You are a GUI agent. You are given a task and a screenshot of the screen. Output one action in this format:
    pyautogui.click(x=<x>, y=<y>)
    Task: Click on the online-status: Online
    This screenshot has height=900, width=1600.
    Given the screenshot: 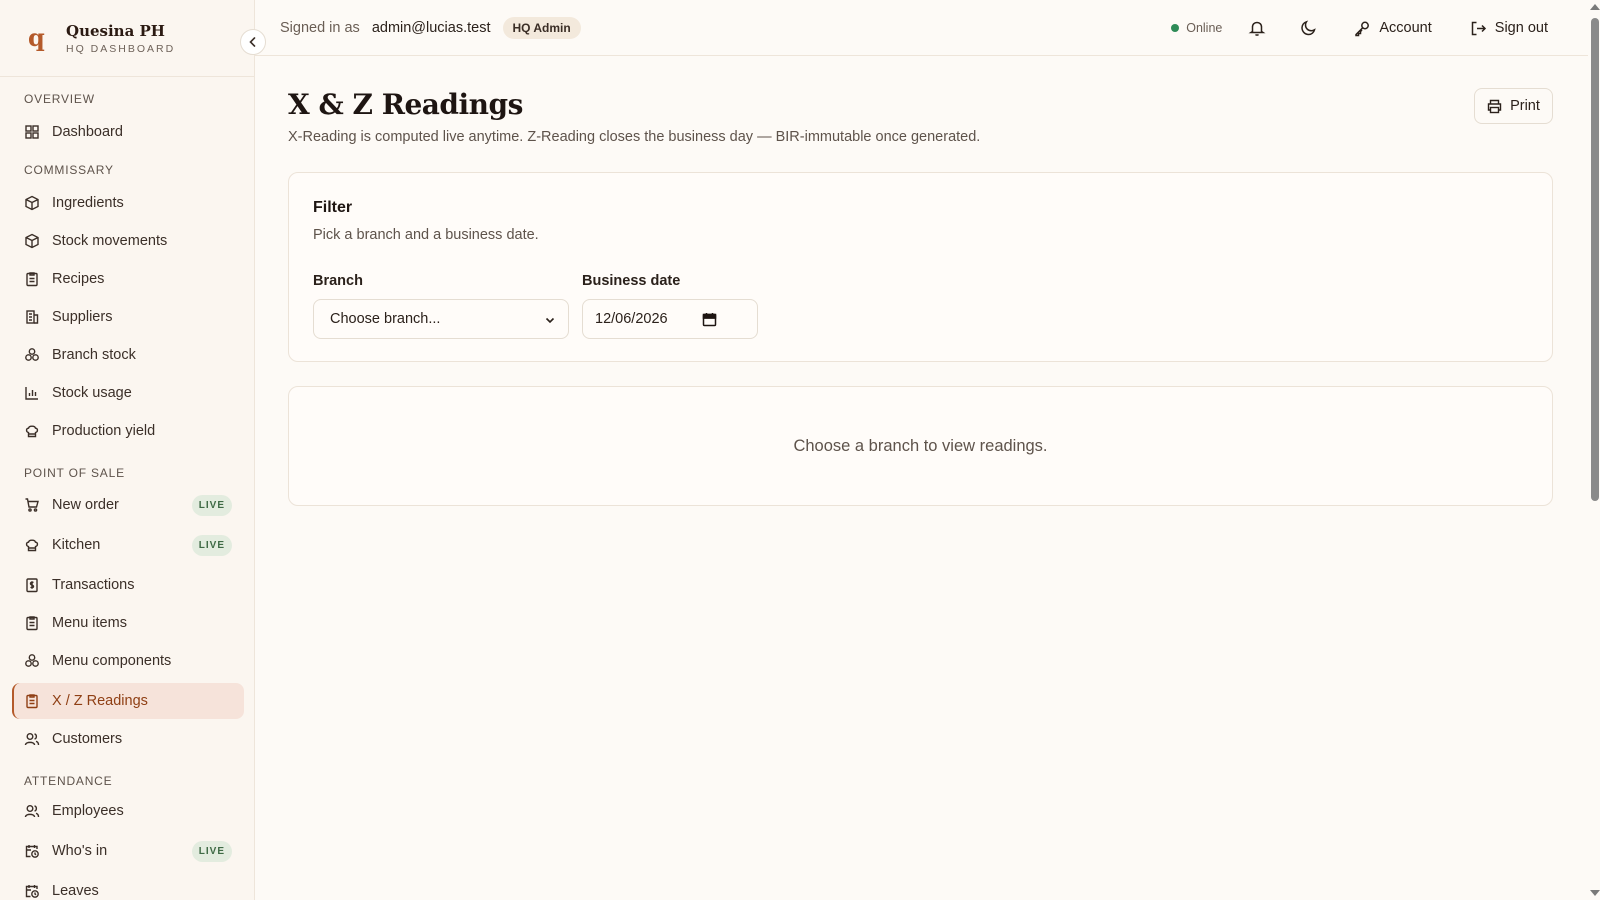 What is the action you would take?
    pyautogui.click(x=1196, y=28)
    